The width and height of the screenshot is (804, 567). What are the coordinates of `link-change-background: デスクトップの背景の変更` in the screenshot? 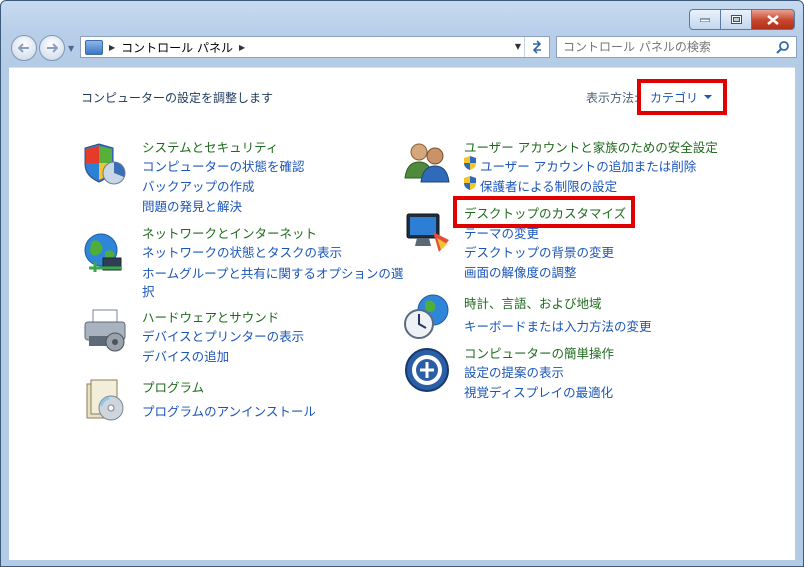 It's located at (539, 251).